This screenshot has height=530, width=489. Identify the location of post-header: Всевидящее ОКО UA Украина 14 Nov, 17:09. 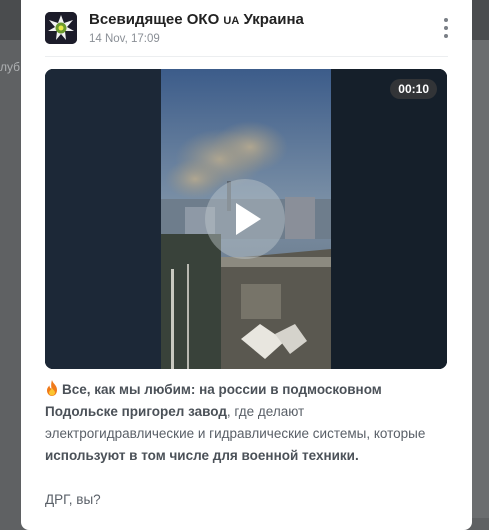
(250, 30).